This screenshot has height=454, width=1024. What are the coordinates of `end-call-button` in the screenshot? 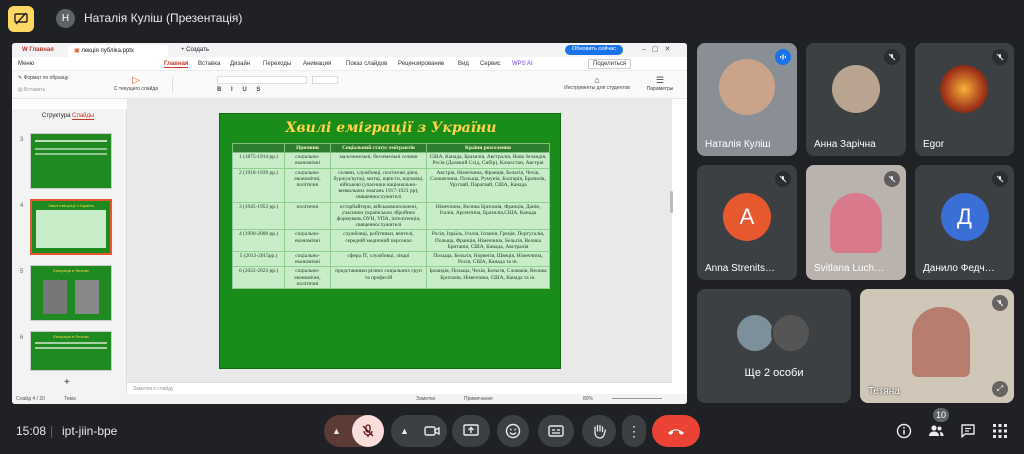 It's located at (676, 431).